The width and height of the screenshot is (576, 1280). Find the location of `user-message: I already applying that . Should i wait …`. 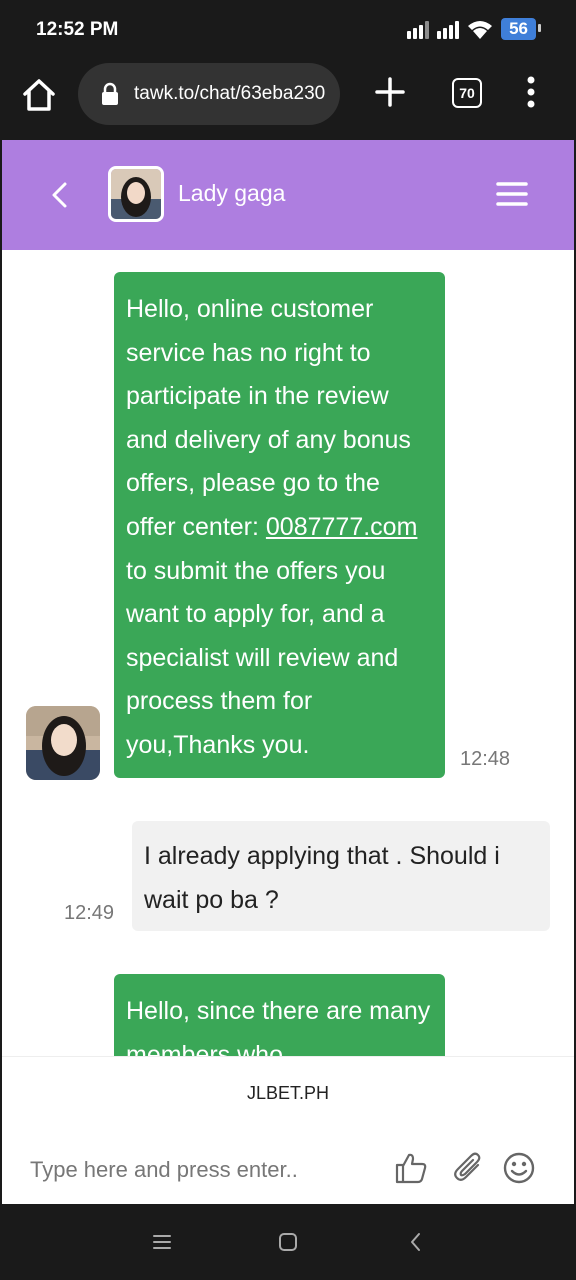

user-message: I already applying that . Should i wait … is located at coordinates (341, 876).